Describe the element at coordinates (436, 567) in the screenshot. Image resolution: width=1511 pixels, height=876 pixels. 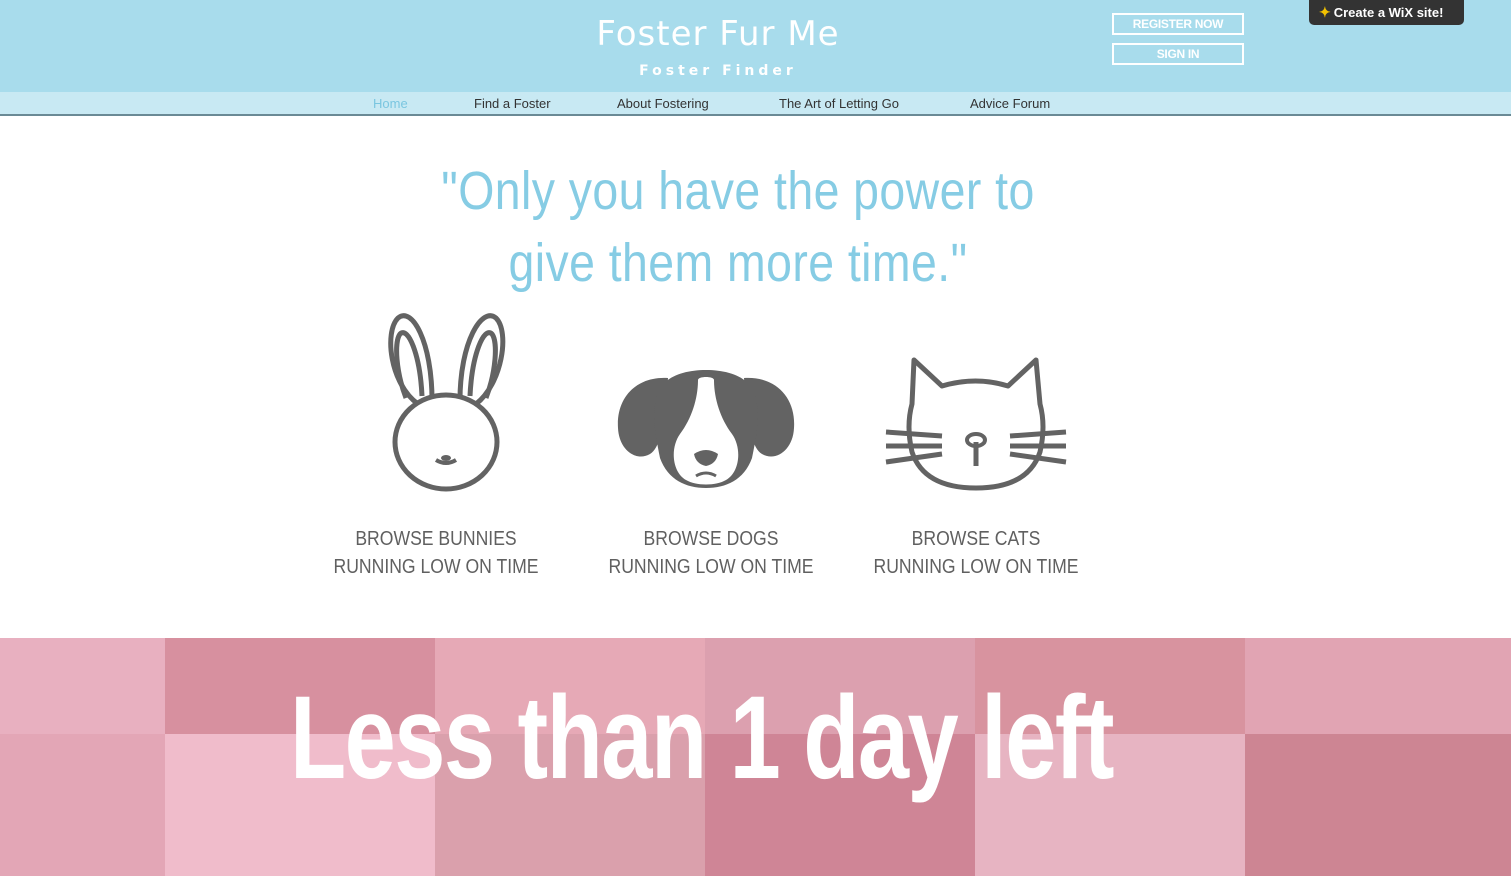
I see `browse-bunnies-subtitle: RUNNING LOW ON TIME` at that location.